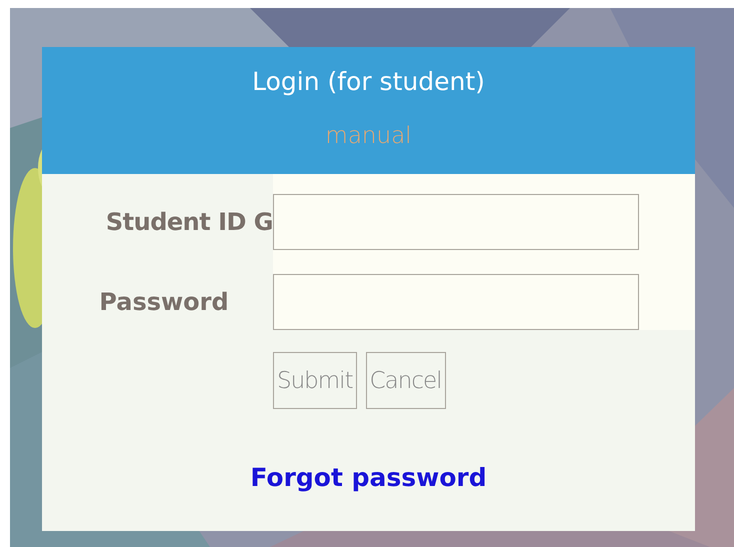  What do you see at coordinates (188, 222) in the screenshot?
I see `field-label: Student ID G` at bounding box center [188, 222].